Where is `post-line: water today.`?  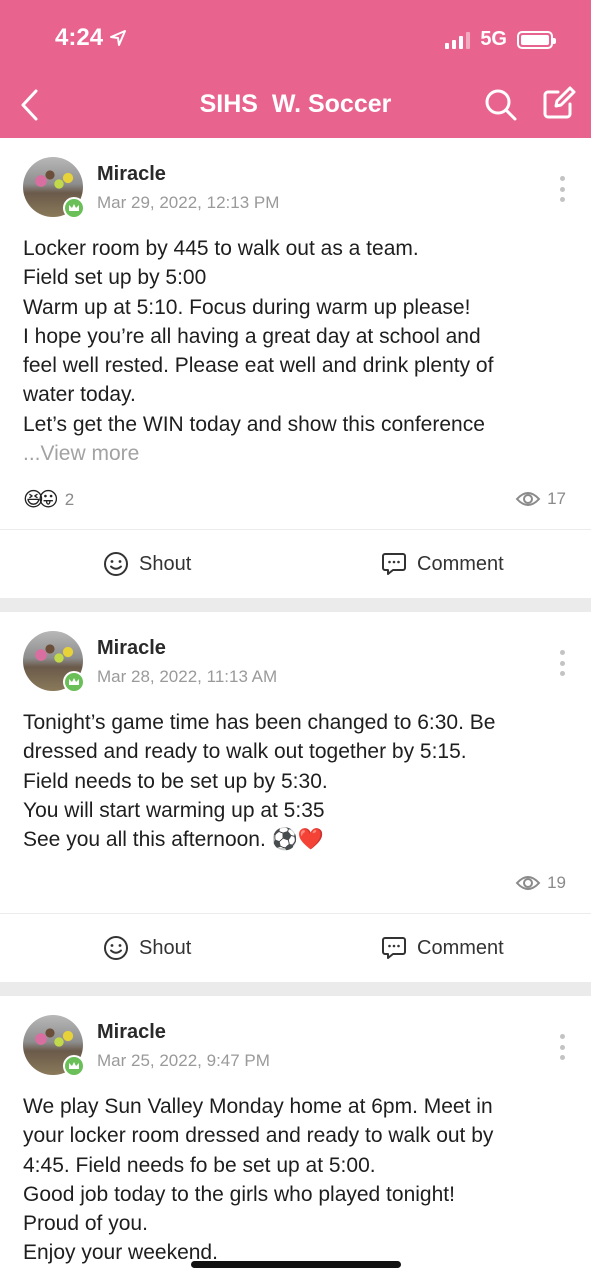 post-line: water today. is located at coordinates (79, 395).